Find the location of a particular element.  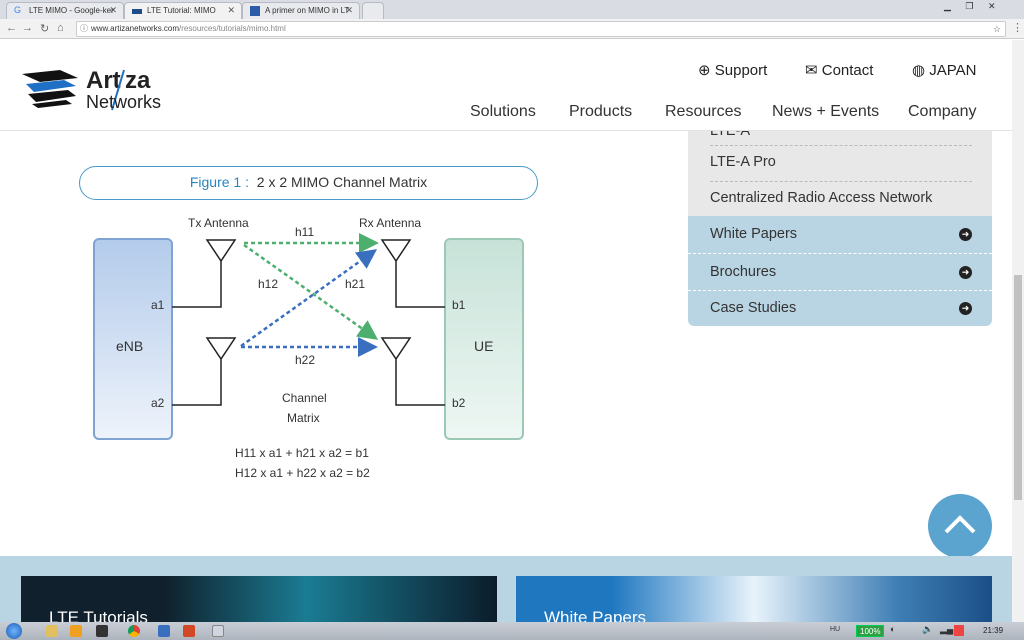

network-signal-icon: ▂▄ is located at coordinates (946, 629).